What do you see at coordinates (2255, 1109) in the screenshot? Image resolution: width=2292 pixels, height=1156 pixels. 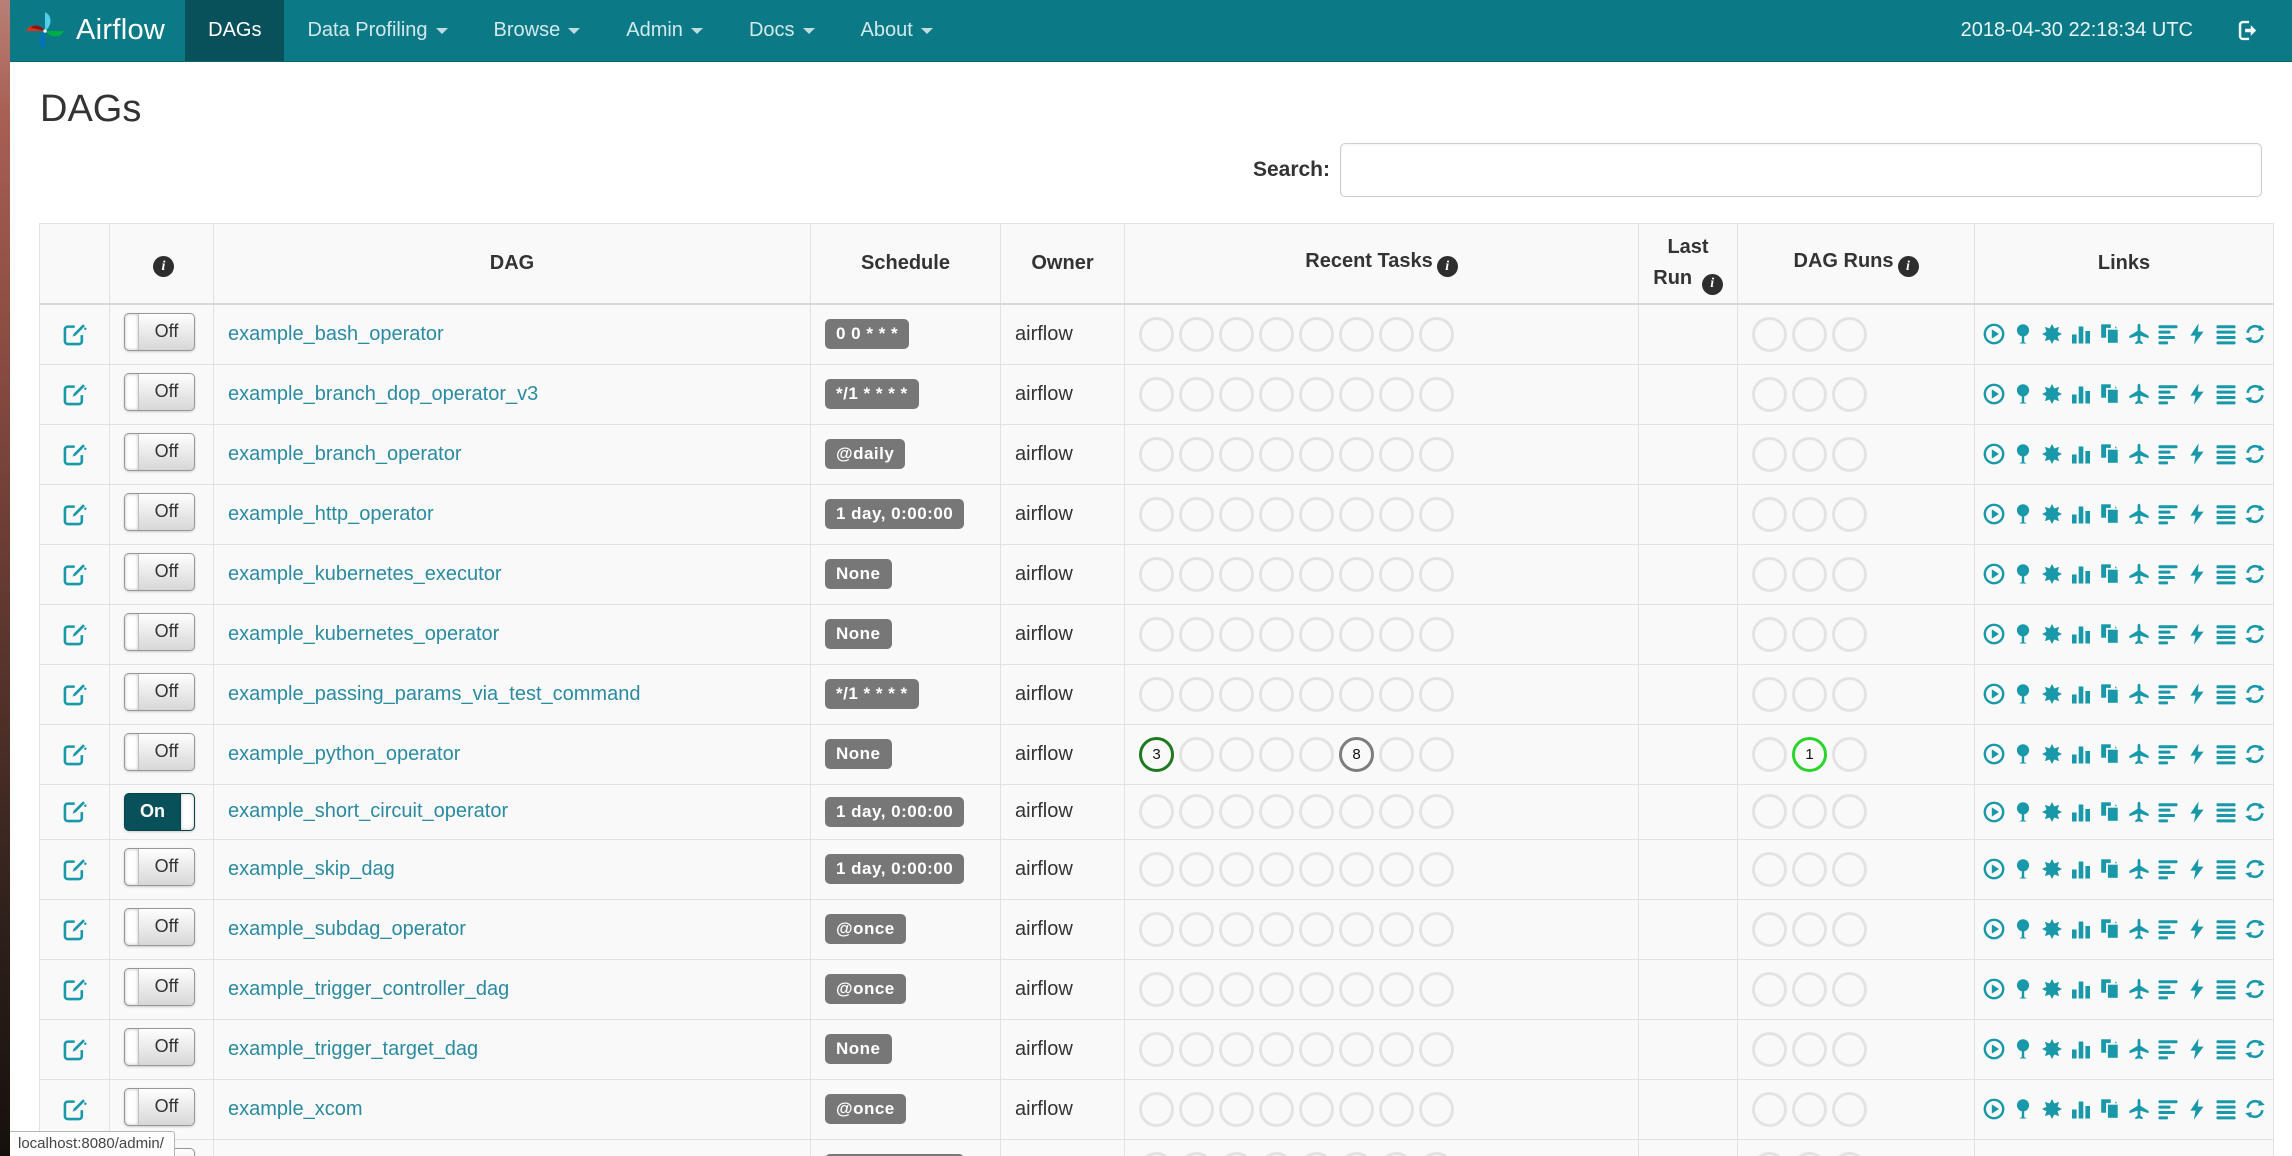 I see `refresh-icon` at bounding box center [2255, 1109].